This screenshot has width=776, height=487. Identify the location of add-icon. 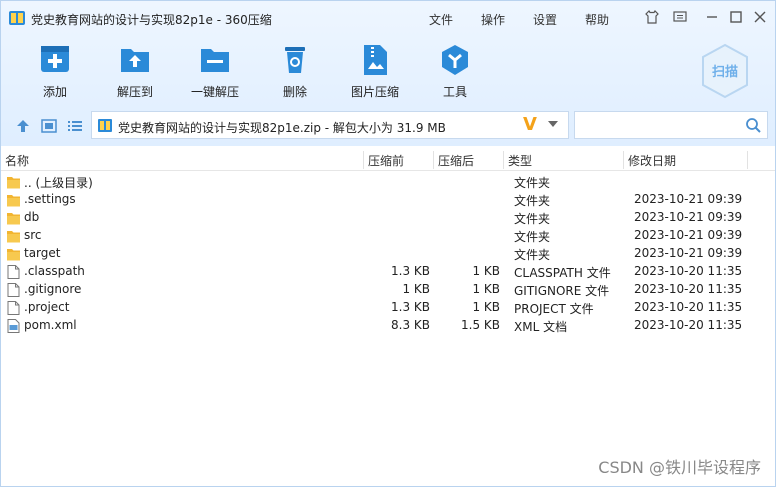
(55, 60).